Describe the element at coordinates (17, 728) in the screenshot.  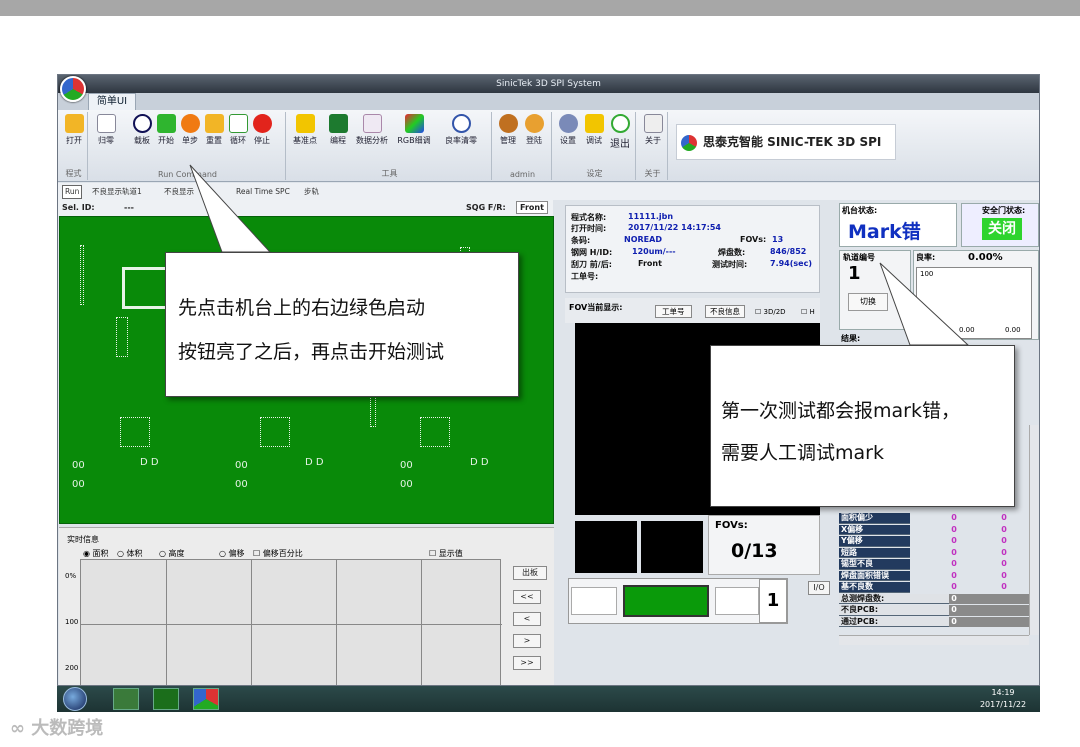
I see `watermark-icon: ∞` at that location.